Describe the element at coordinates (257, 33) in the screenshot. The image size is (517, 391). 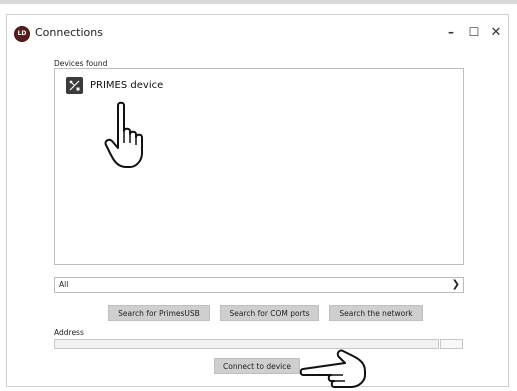
I see `title-bar: LD Connections – ☐ ✕` at that location.